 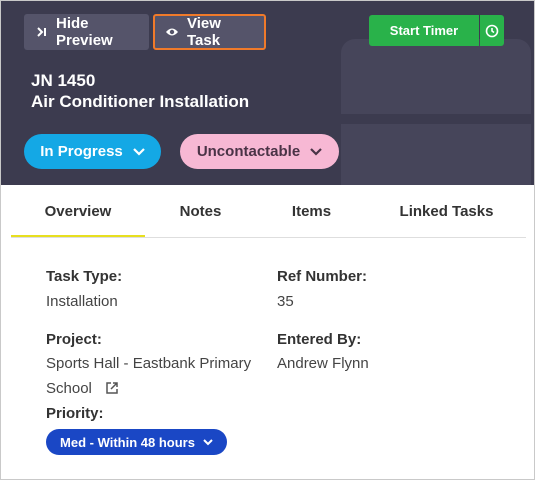 I want to click on priority-value: Med - Within 48 hours, so click(x=127, y=442).